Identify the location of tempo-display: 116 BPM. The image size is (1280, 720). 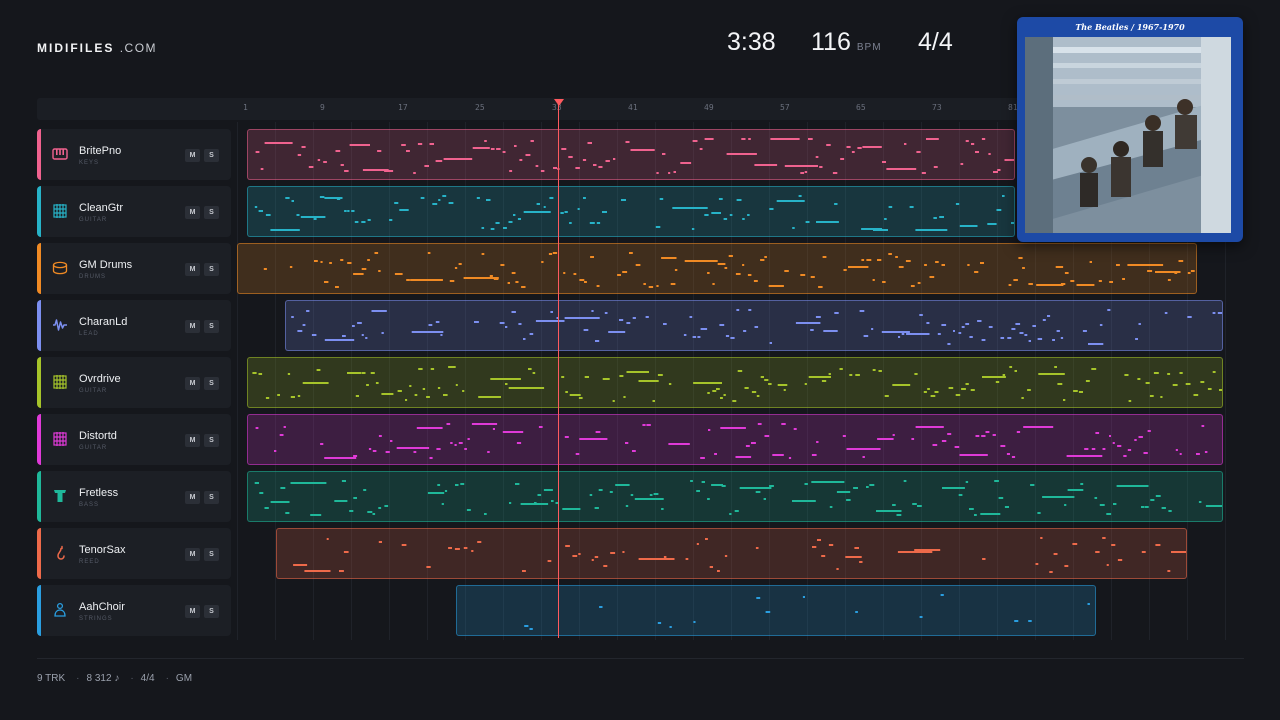
(846, 42).